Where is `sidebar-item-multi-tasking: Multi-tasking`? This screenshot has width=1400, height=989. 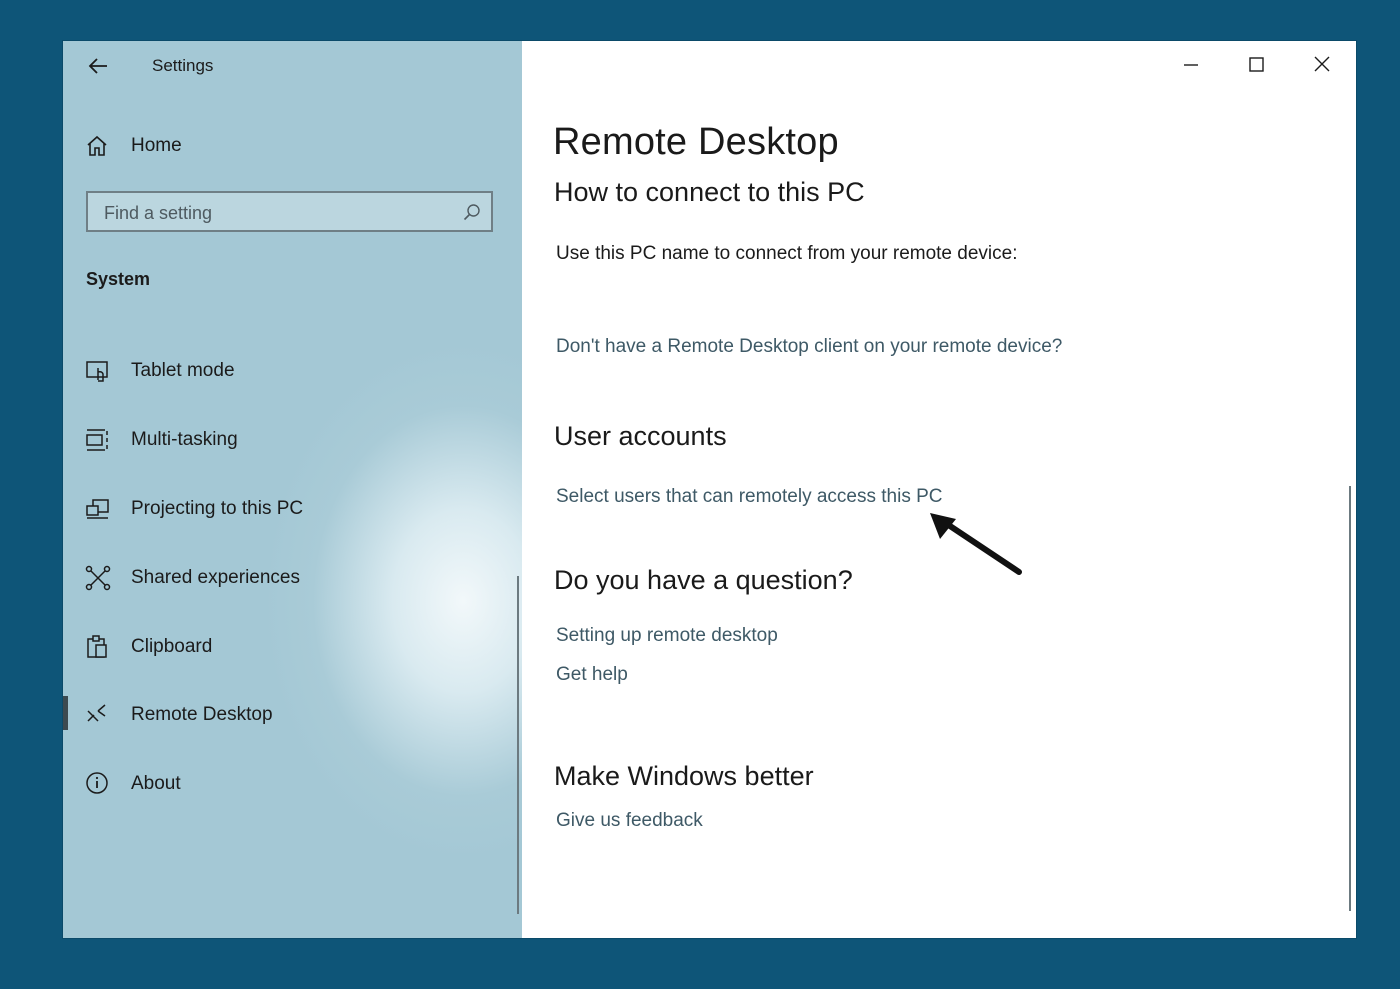
sidebar-item-multi-tasking: Multi-tasking is located at coordinates (161, 440).